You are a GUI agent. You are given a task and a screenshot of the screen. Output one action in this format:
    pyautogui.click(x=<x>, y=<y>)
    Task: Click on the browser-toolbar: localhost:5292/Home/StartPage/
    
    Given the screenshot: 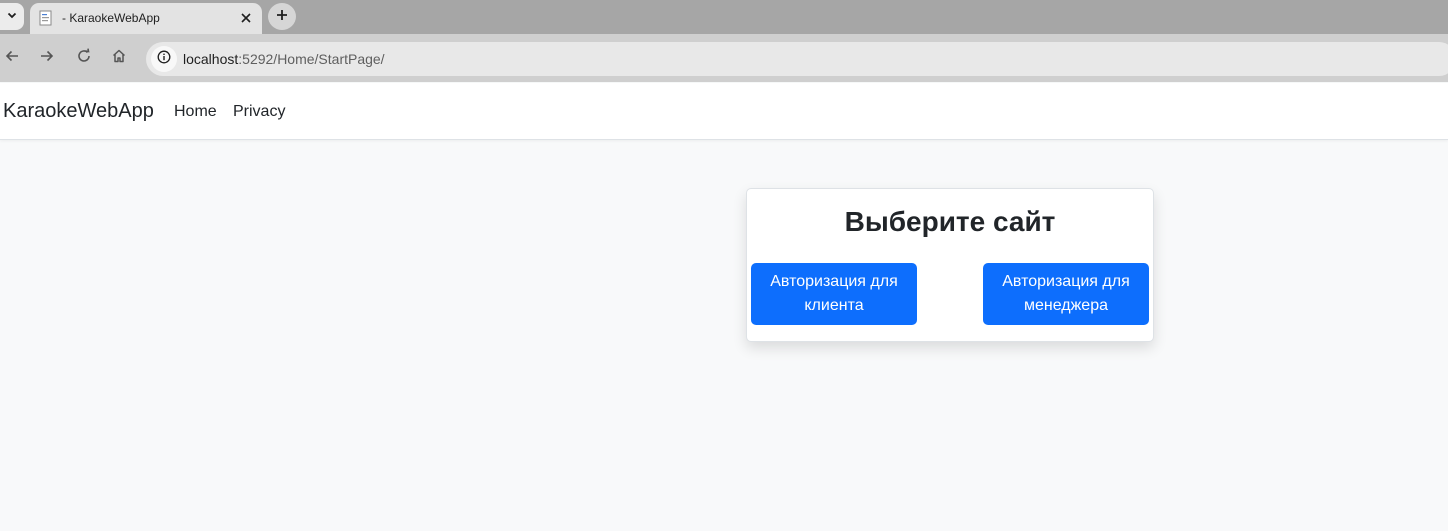 What is the action you would take?
    pyautogui.click(x=724, y=58)
    